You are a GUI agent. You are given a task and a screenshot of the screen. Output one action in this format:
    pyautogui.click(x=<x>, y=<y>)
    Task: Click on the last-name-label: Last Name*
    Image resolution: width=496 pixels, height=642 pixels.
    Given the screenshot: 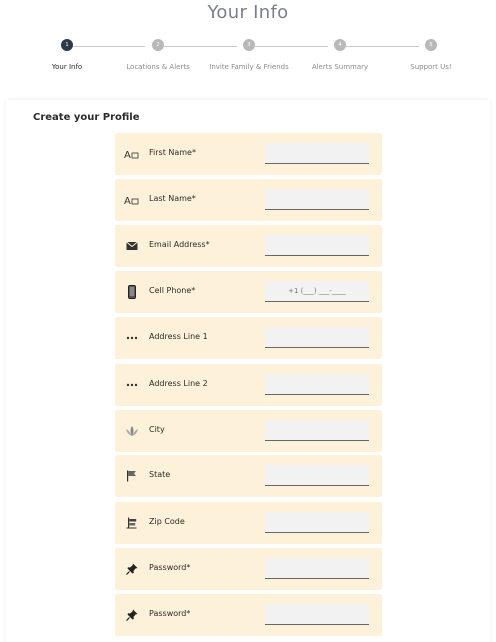 What is the action you would take?
    pyautogui.click(x=172, y=198)
    